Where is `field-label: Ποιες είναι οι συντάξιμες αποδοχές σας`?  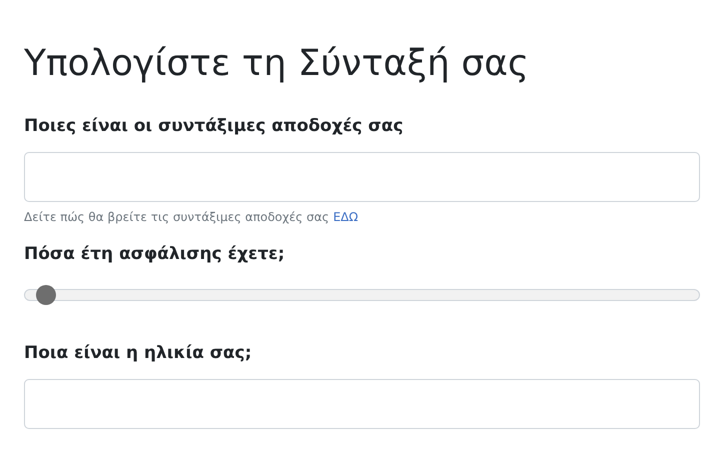 field-label: Ποιες είναι οι συντάξιμες αποδοχές σας is located at coordinates (214, 126).